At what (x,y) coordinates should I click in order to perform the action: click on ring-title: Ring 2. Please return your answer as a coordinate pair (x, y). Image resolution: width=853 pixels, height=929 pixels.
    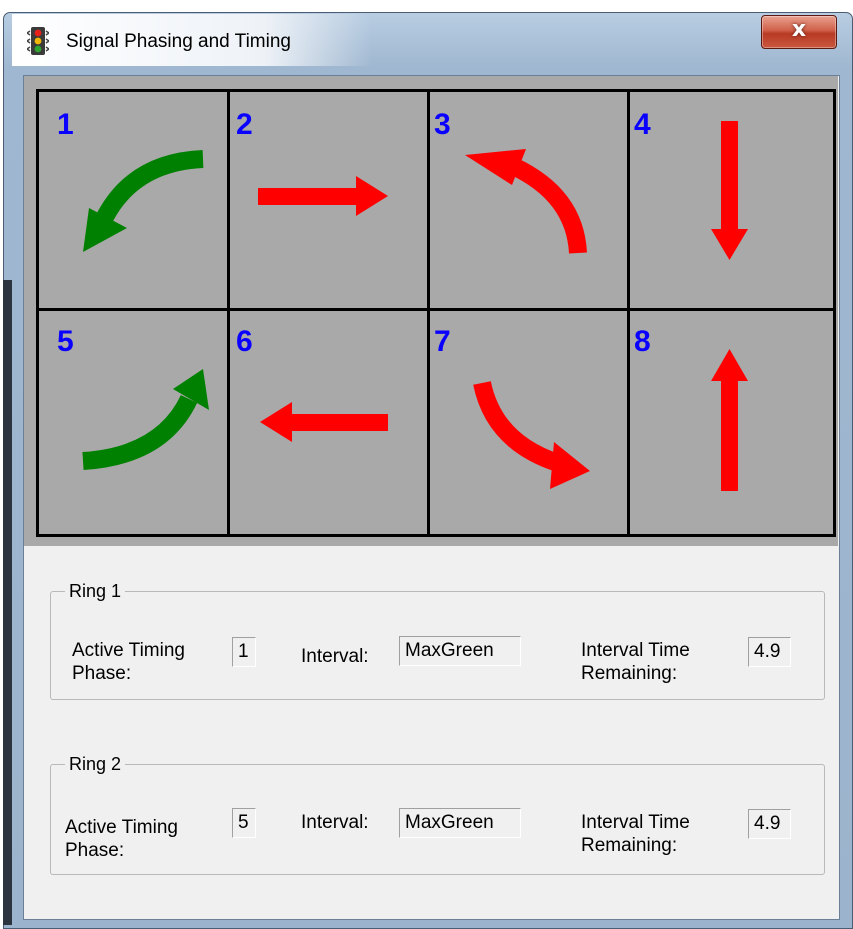
    Looking at the image, I should click on (95, 764).